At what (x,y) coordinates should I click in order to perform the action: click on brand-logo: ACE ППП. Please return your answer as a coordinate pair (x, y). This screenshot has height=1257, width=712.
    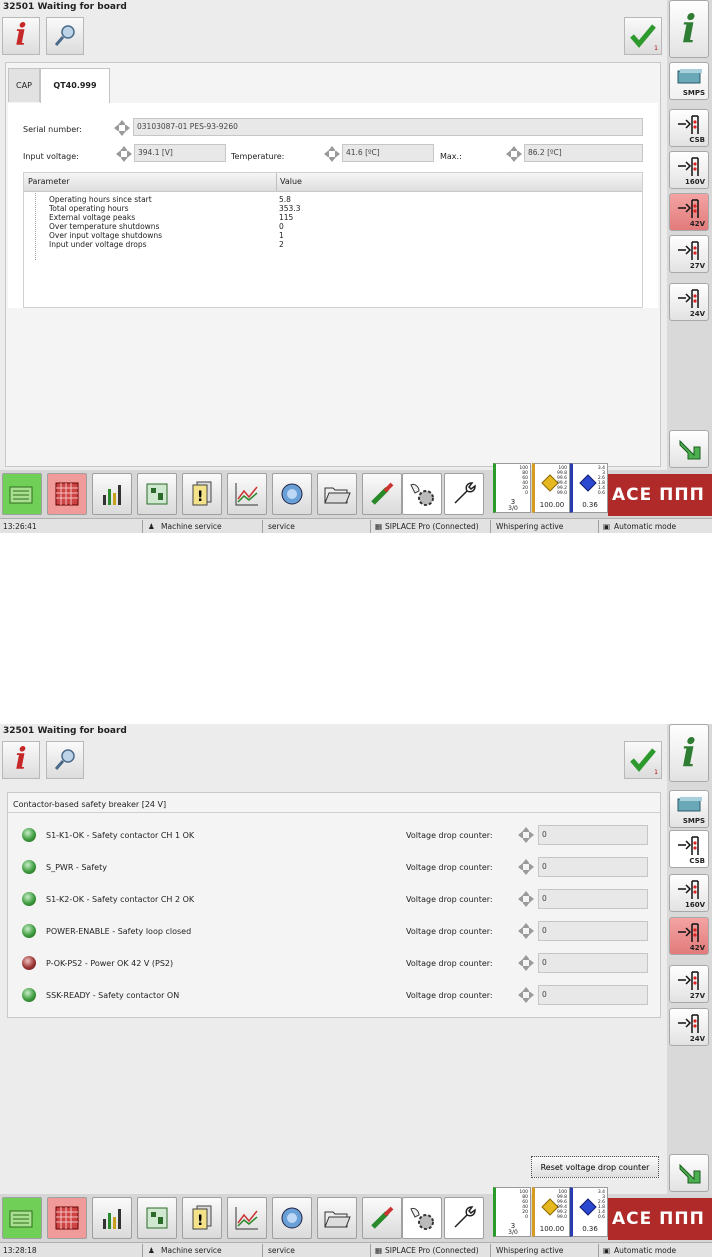
    Looking at the image, I should click on (660, 1219).